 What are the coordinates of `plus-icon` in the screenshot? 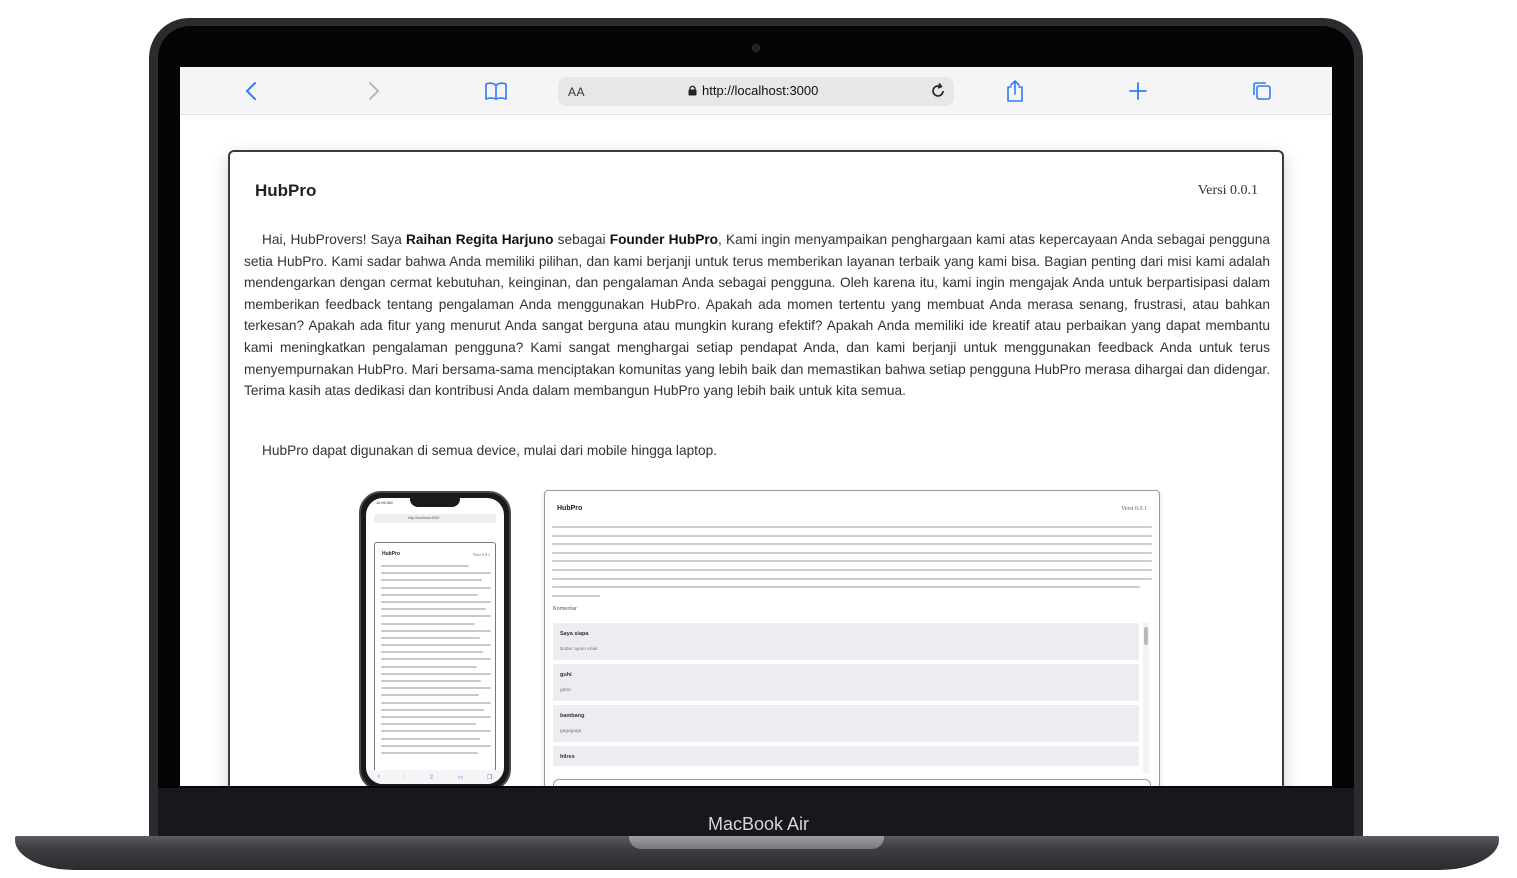 It's located at (1138, 91).